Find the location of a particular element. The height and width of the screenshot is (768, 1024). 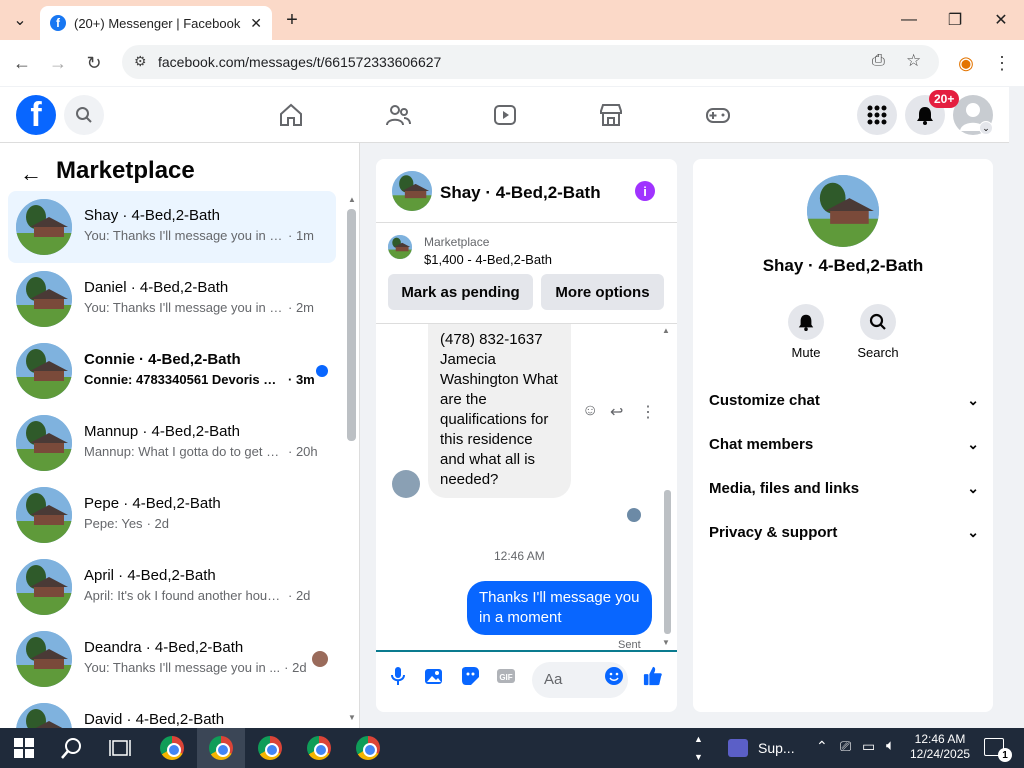

reply-icon: ↩ is located at coordinates (616, 412).